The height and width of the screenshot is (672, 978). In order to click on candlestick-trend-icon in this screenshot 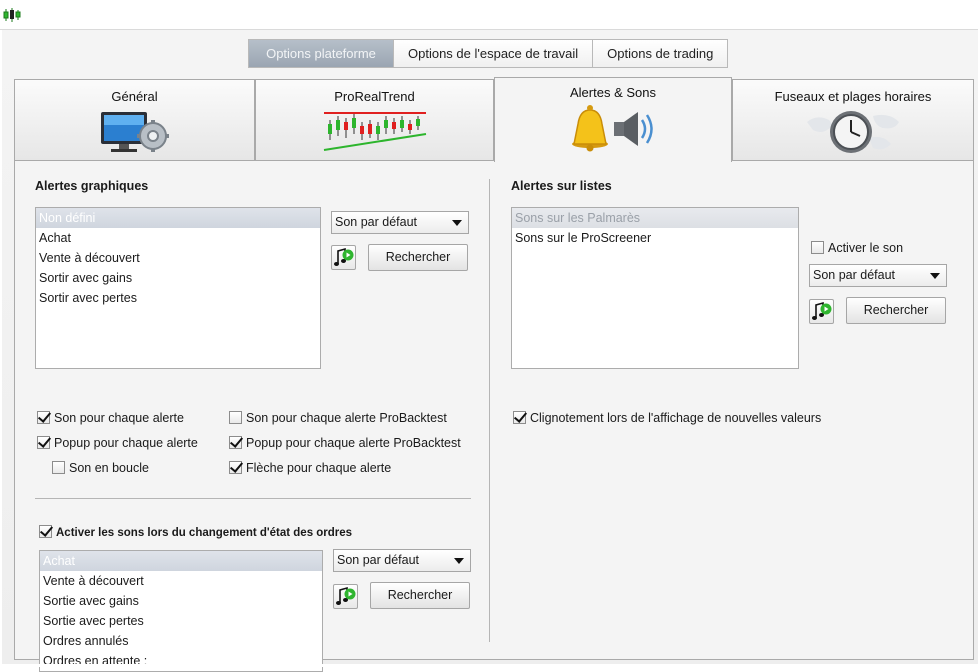, I will do `click(374, 131)`.